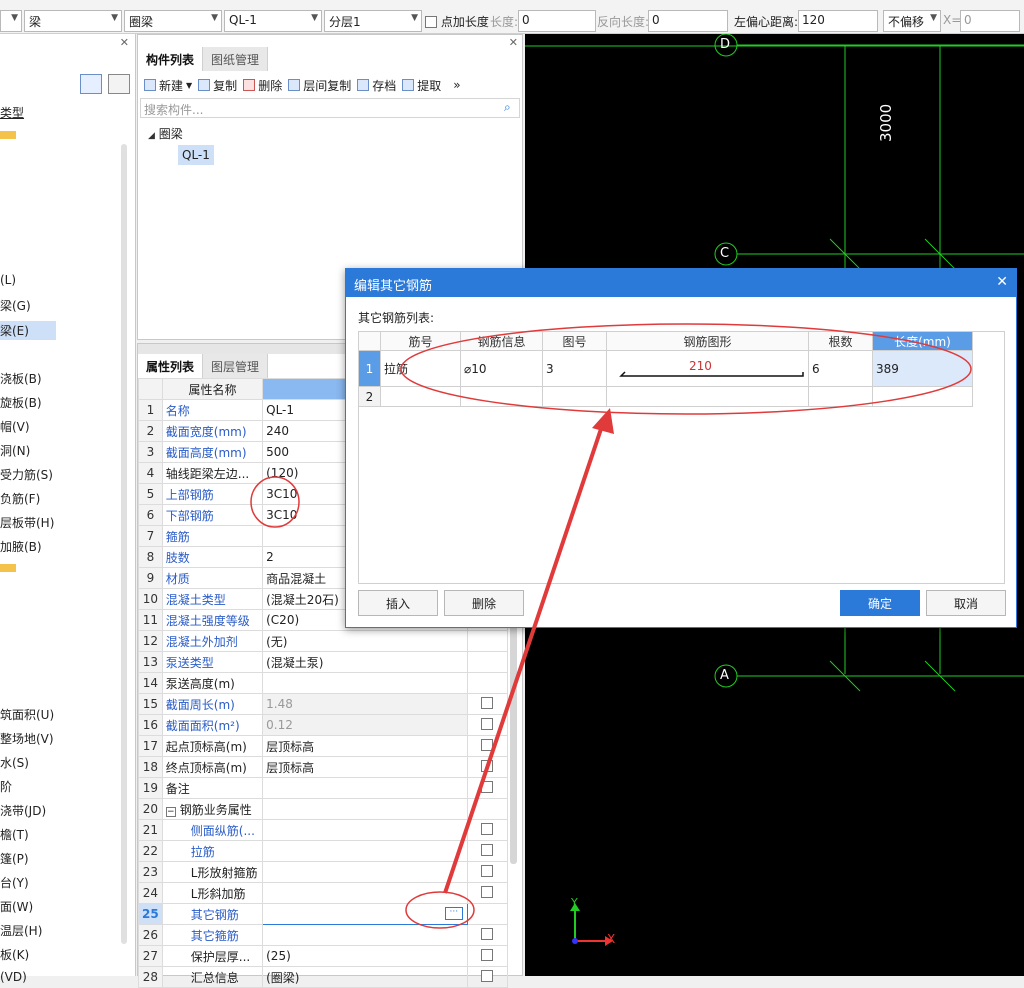 The image size is (1024, 988). I want to click on type-list-item: 浇带(JD), so click(23, 810).